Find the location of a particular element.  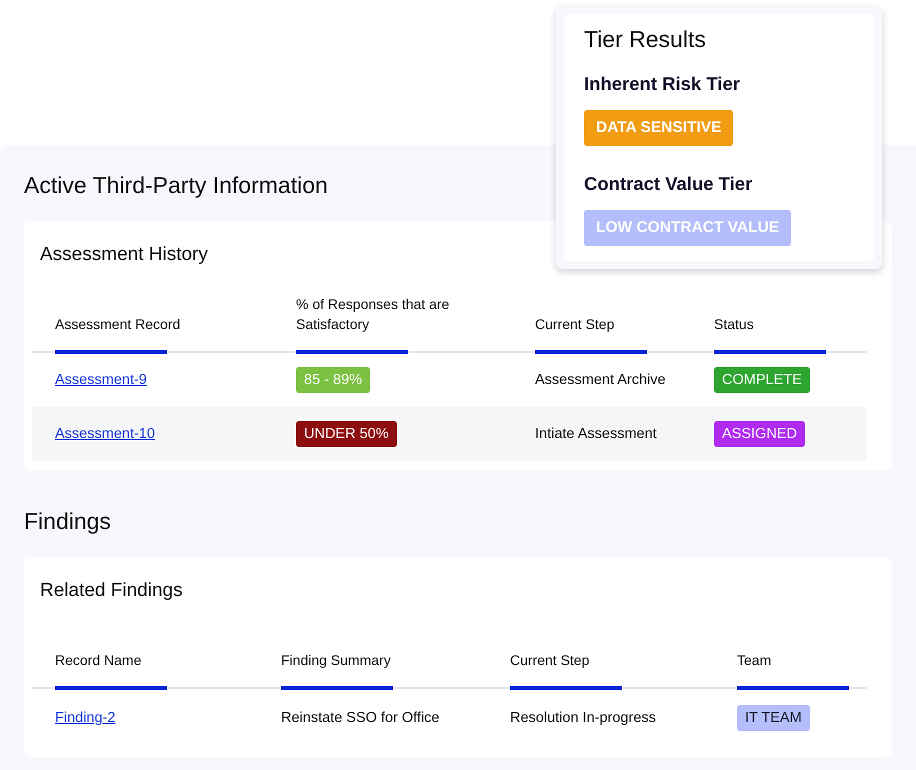

column-header: Team is located at coordinates (754, 660).